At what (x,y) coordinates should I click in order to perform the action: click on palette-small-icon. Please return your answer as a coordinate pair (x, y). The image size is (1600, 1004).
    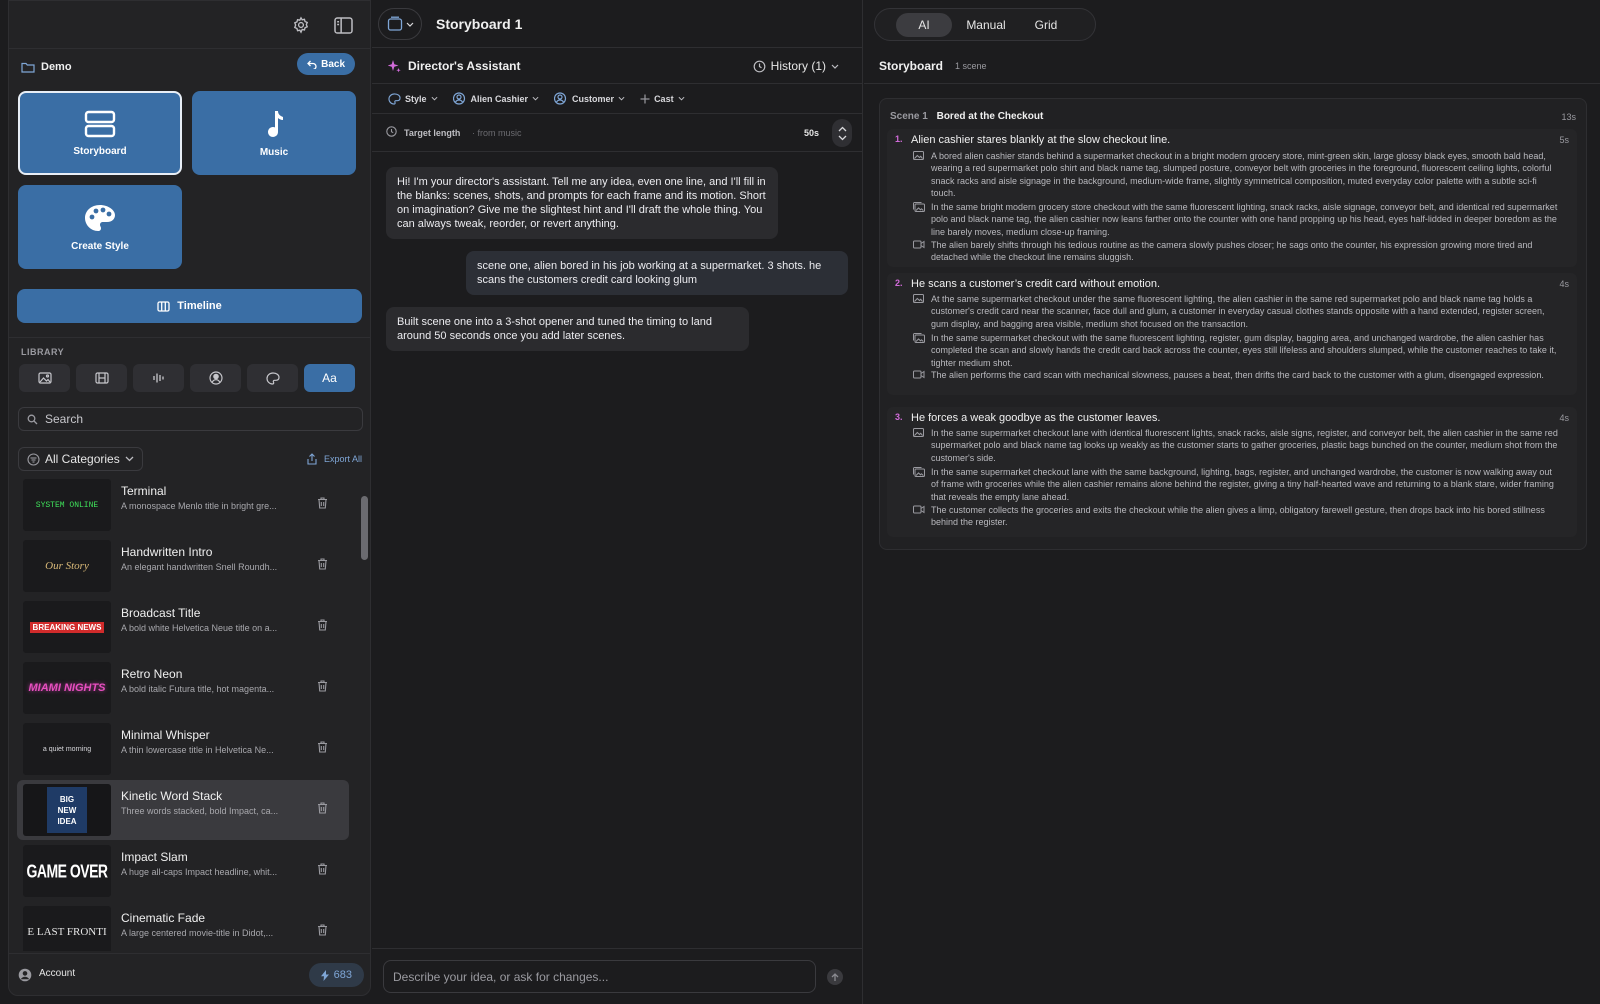
    Looking at the image, I should click on (272, 378).